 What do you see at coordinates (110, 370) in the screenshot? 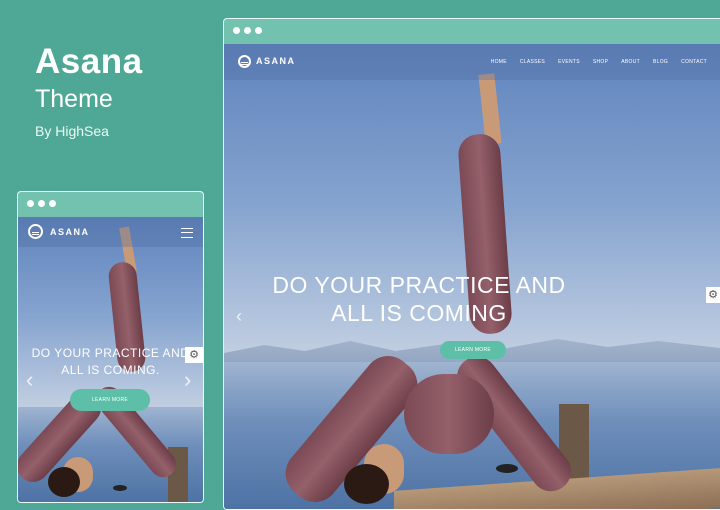
I see `hero-headline-line2: ALL IS COMING.` at bounding box center [110, 370].